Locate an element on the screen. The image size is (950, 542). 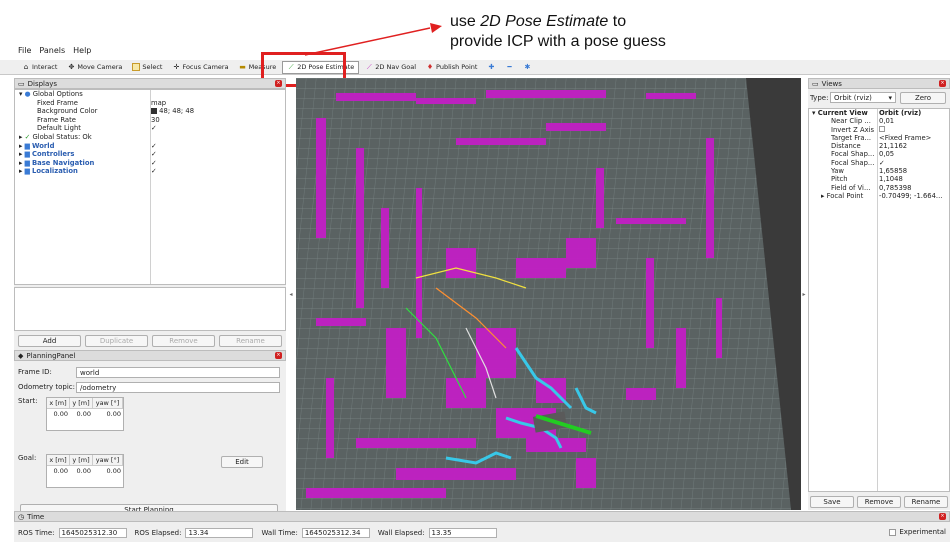
folder-icon: ▆ is located at coordinates (27, 171).